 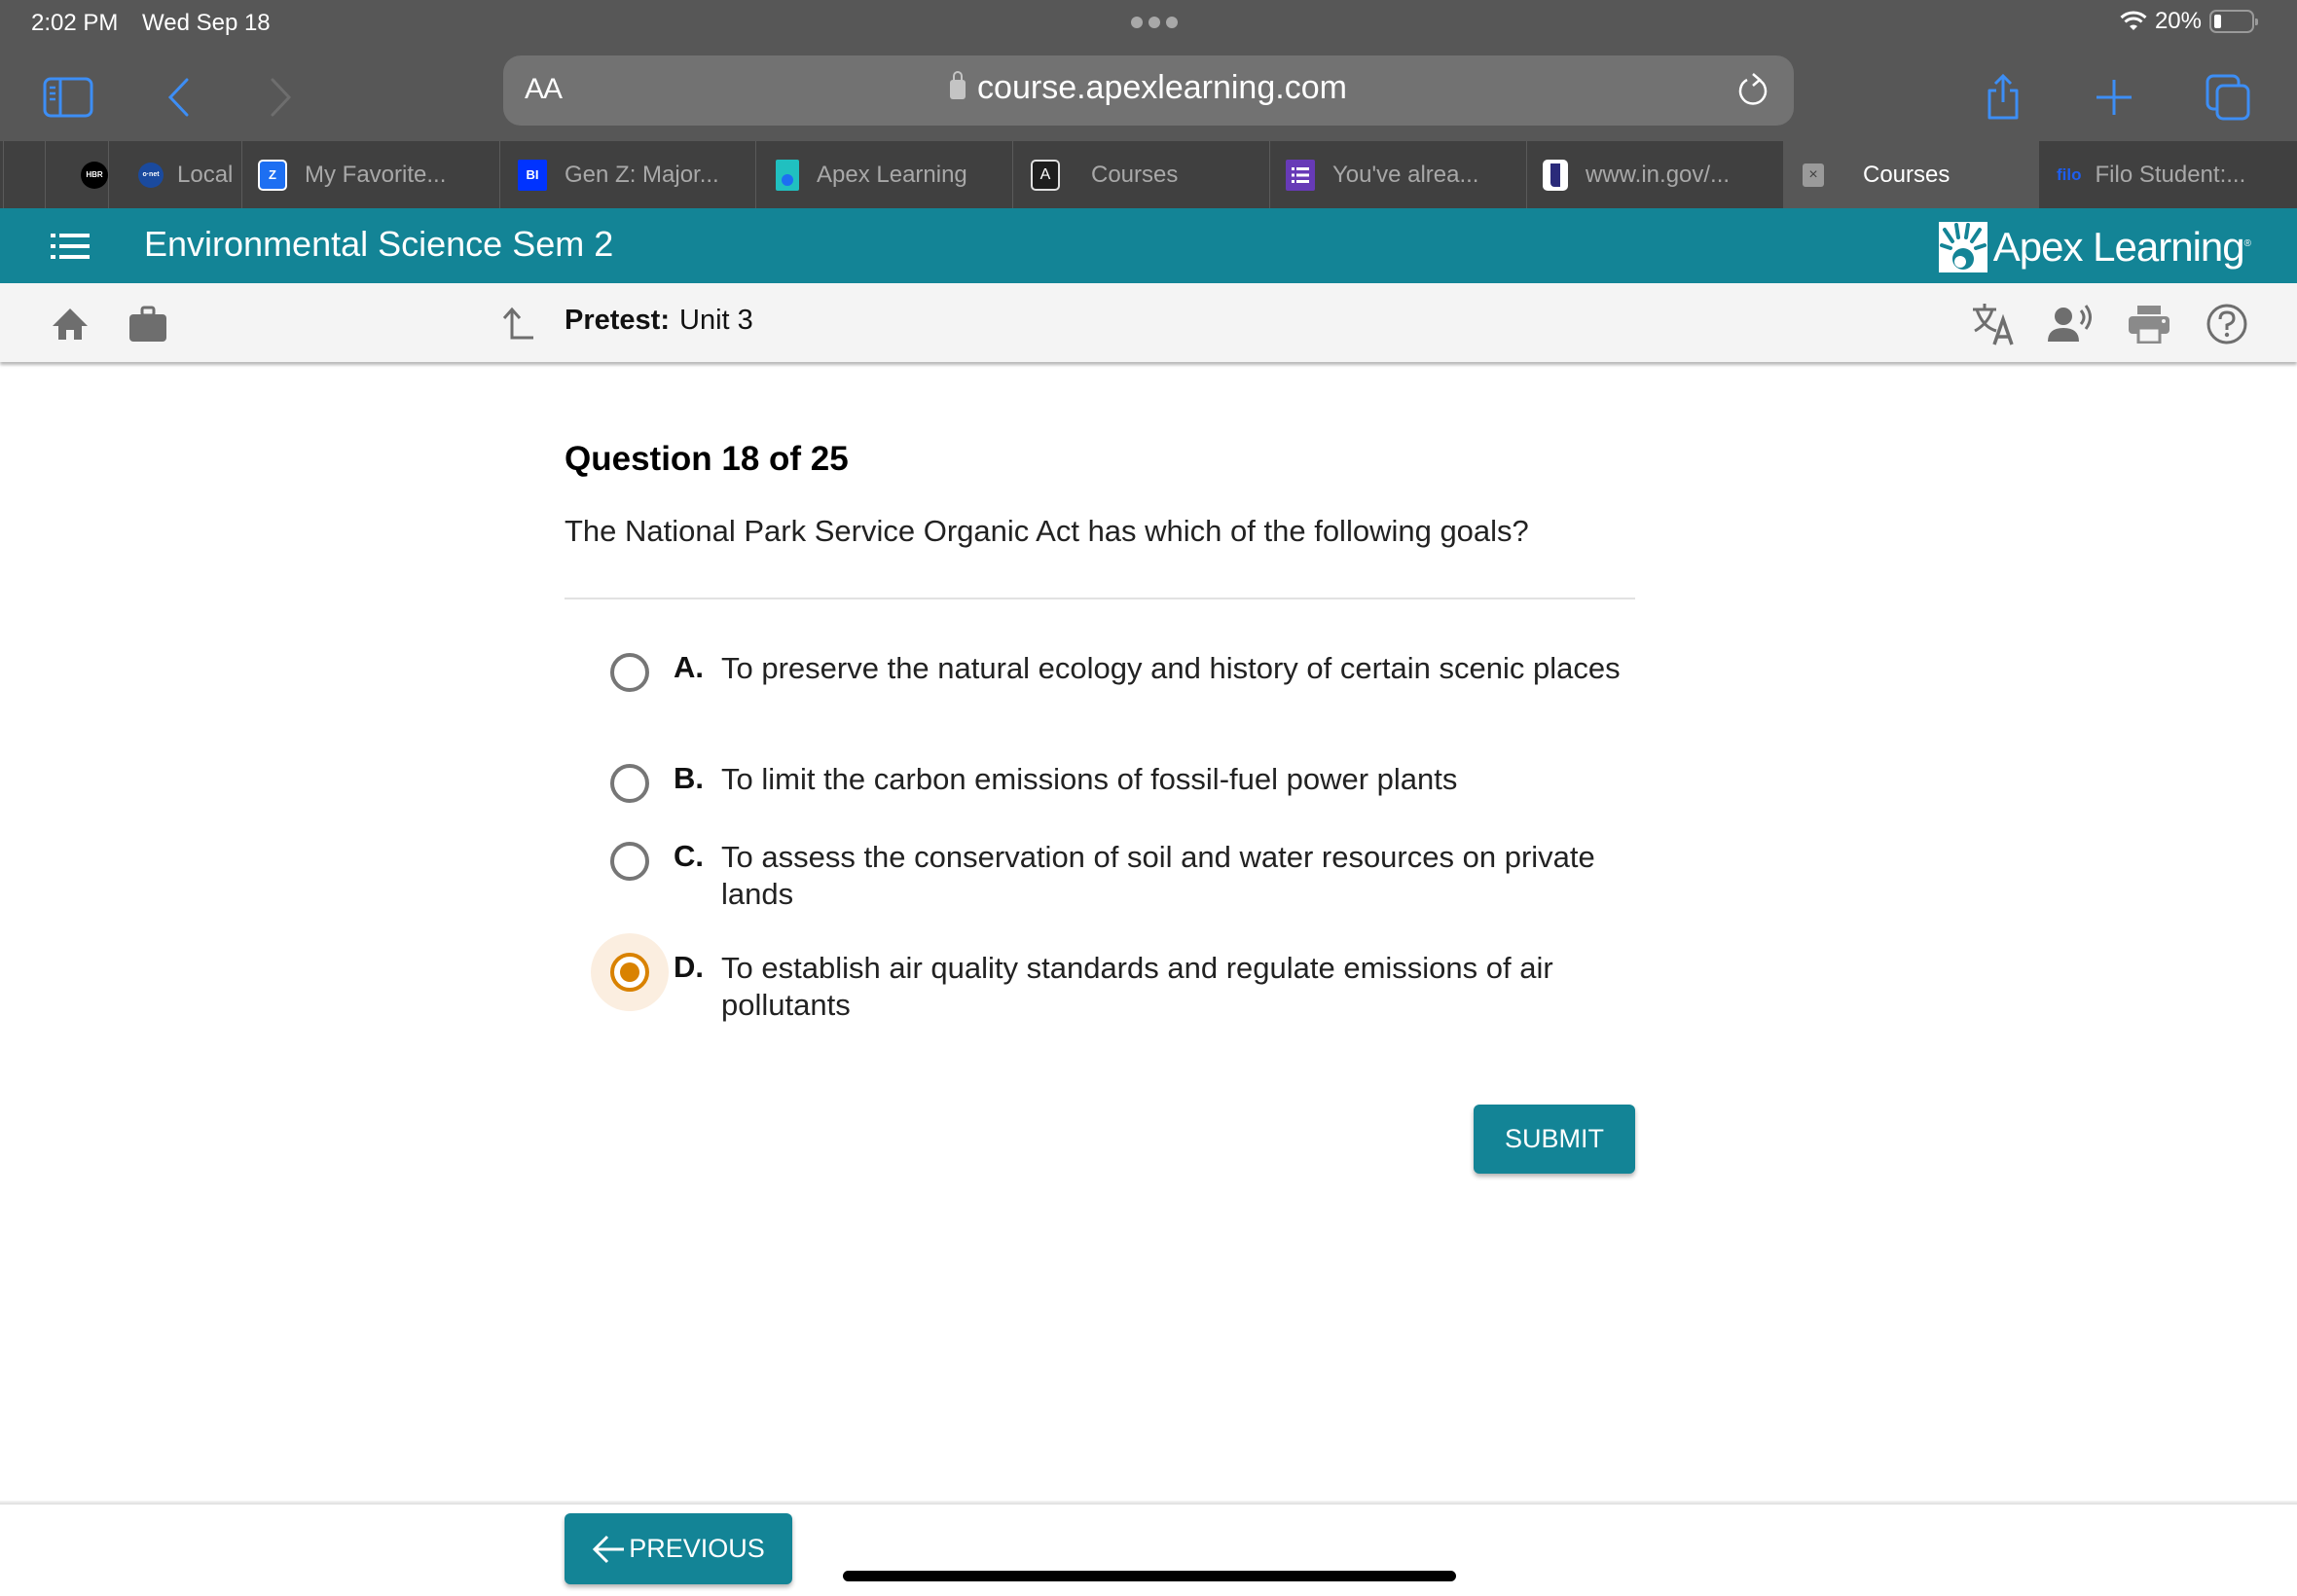 What do you see at coordinates (1148, 1503) in the screenshot?
I see `footer-divider` at bounding box center [1148, 1503].